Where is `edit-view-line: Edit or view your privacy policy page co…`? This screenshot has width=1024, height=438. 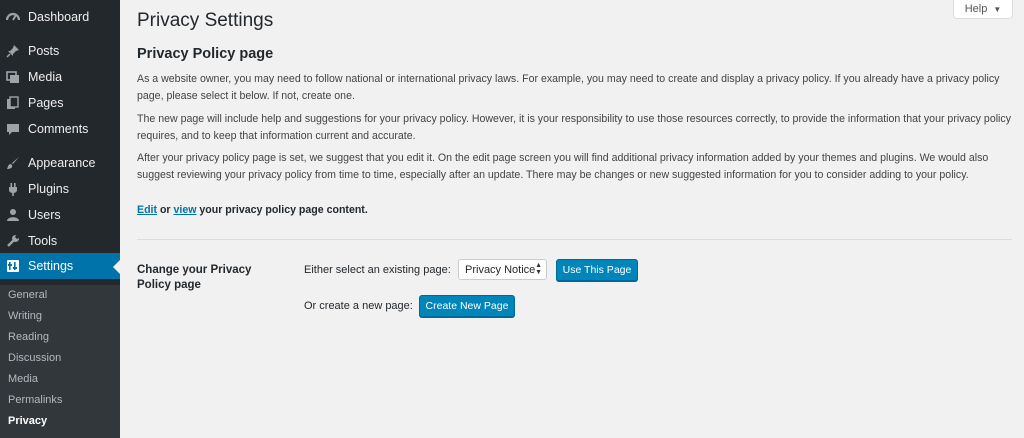
edit-view-line: Edit or view your privacy policy page co… is located at coordinates (252, 210).